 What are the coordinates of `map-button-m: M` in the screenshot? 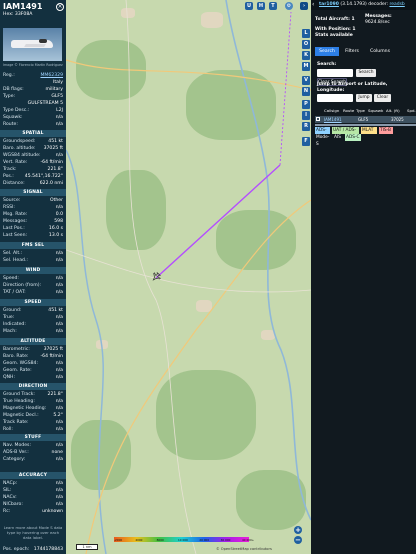 It's located at (306, 66).